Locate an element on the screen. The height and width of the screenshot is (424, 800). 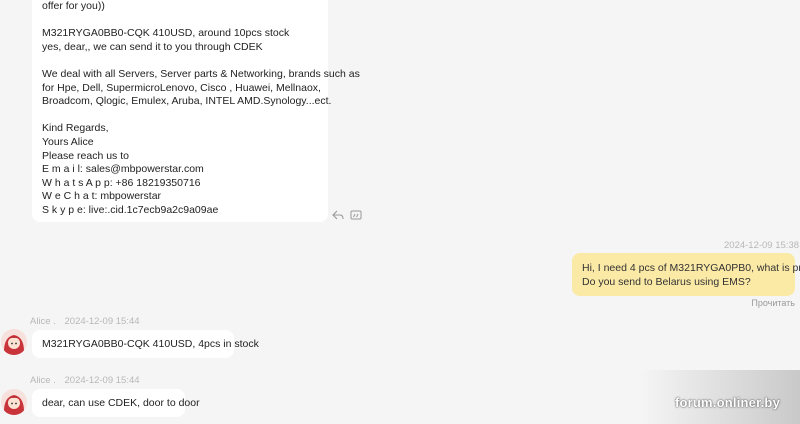
message-timestamp: 2024-12-09 15:38 is located at coordinates (762, 245).